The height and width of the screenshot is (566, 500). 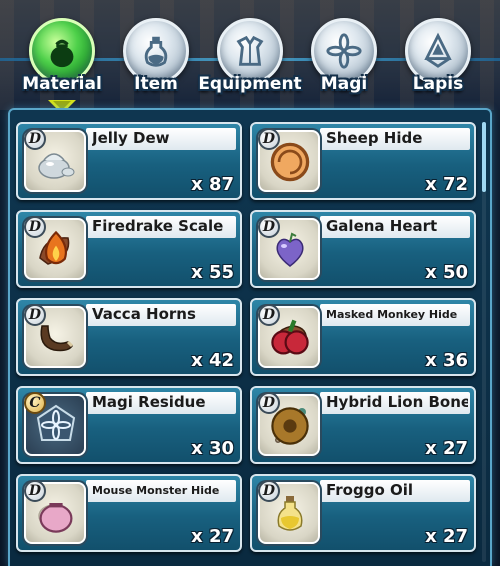 What do you see at coordinates (363, 513) in the screenshot?
I see `item-card-froggo-oil: Froggo Oil D x 27` at bounding box center [363, 513].